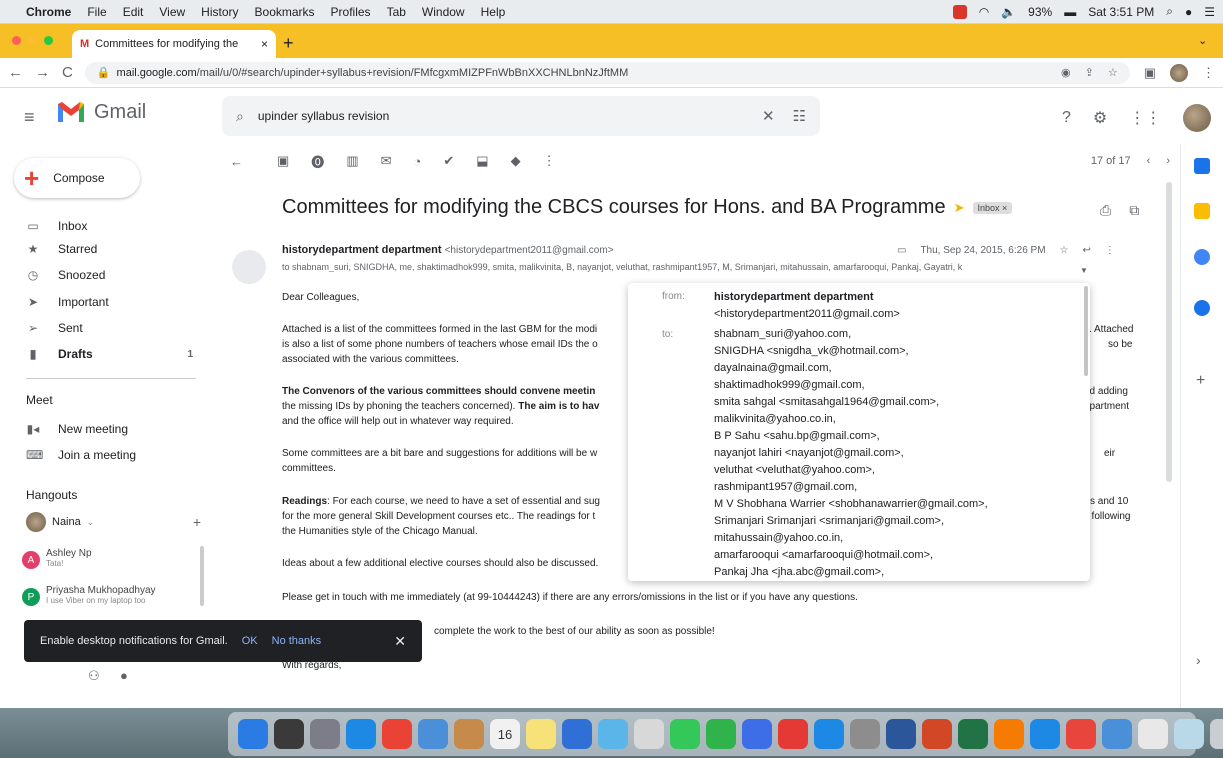 This screenshot has height=758, width=1223. I want to click on popup-scrollbar, so click(1086, 331).